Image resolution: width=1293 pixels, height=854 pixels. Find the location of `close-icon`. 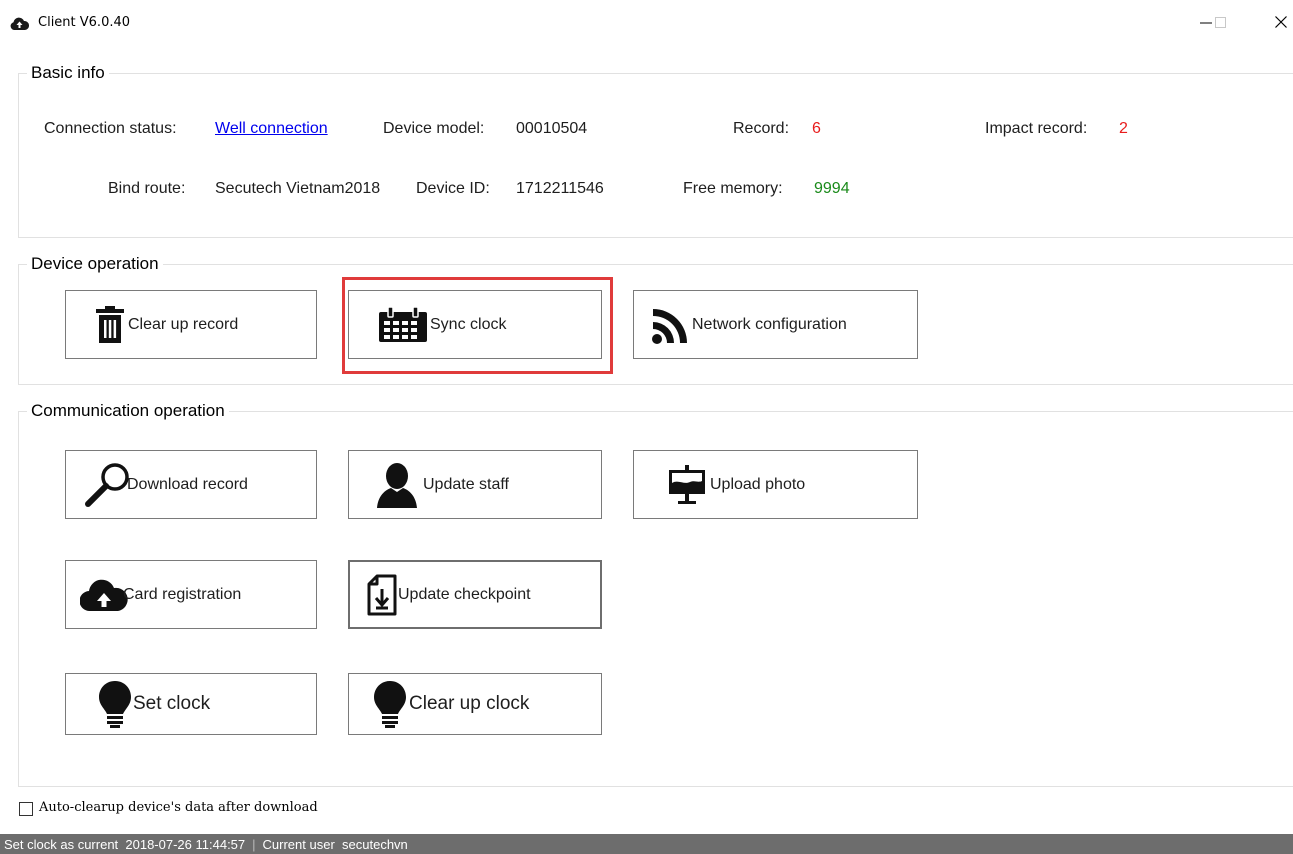

close-icon is located at coordinates (1281, 22).